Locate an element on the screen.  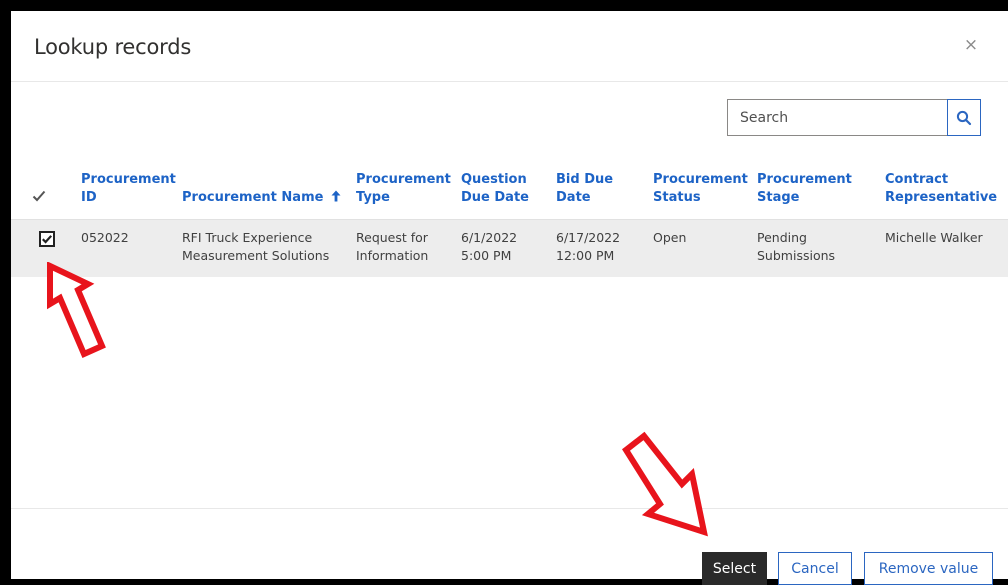
search-box is located at coordinates (854, 117).